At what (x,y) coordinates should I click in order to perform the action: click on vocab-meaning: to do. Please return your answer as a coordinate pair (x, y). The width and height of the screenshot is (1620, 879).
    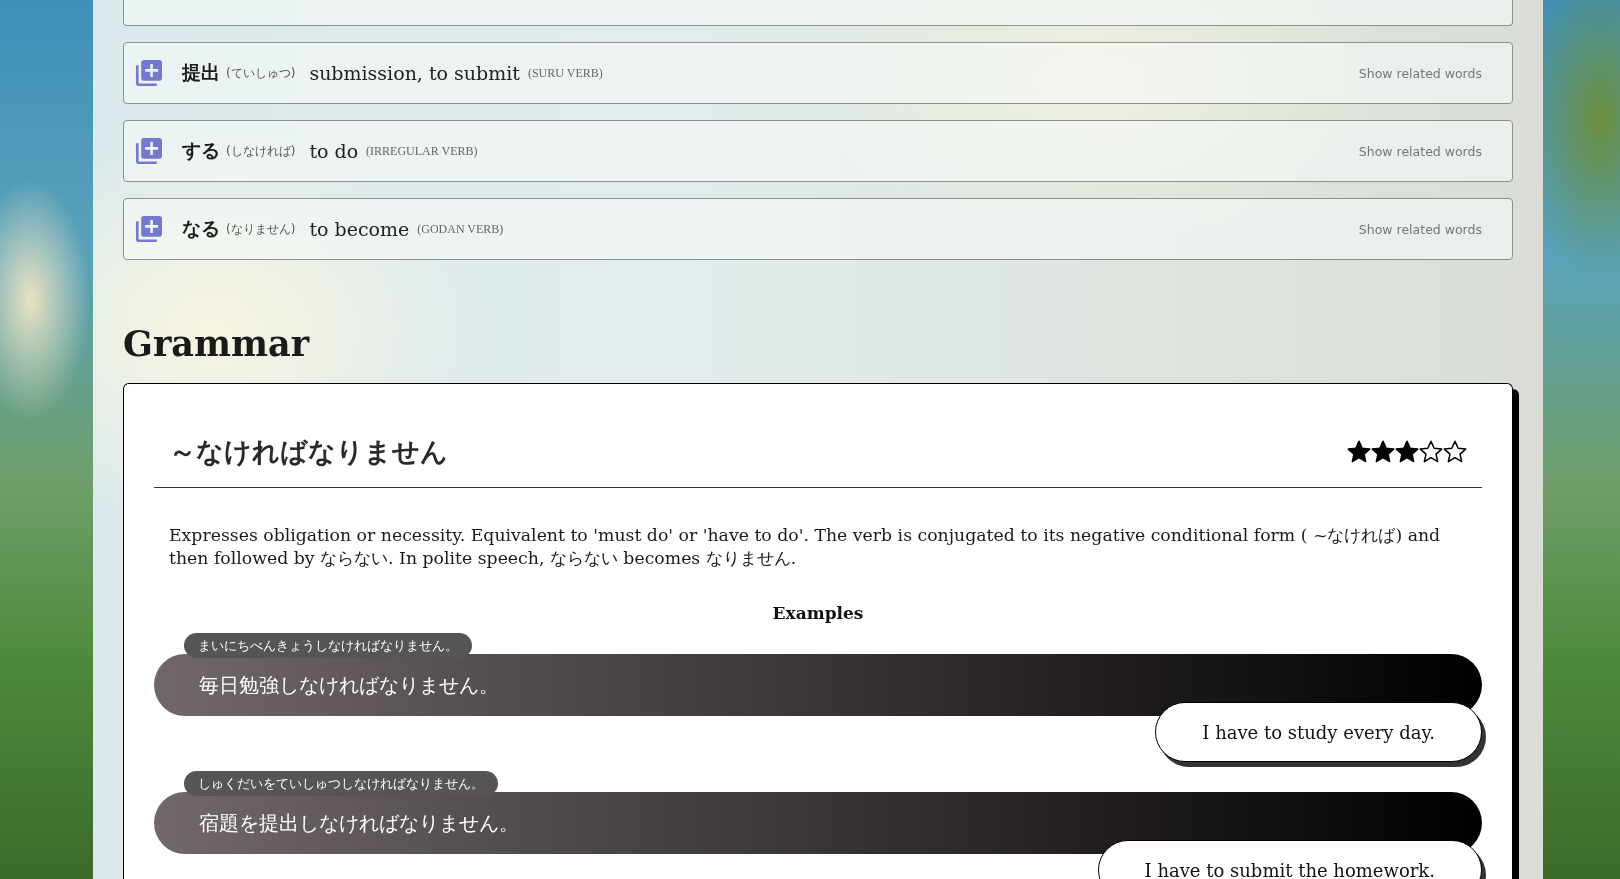
    Looking at the image, I should click on (334, 151).